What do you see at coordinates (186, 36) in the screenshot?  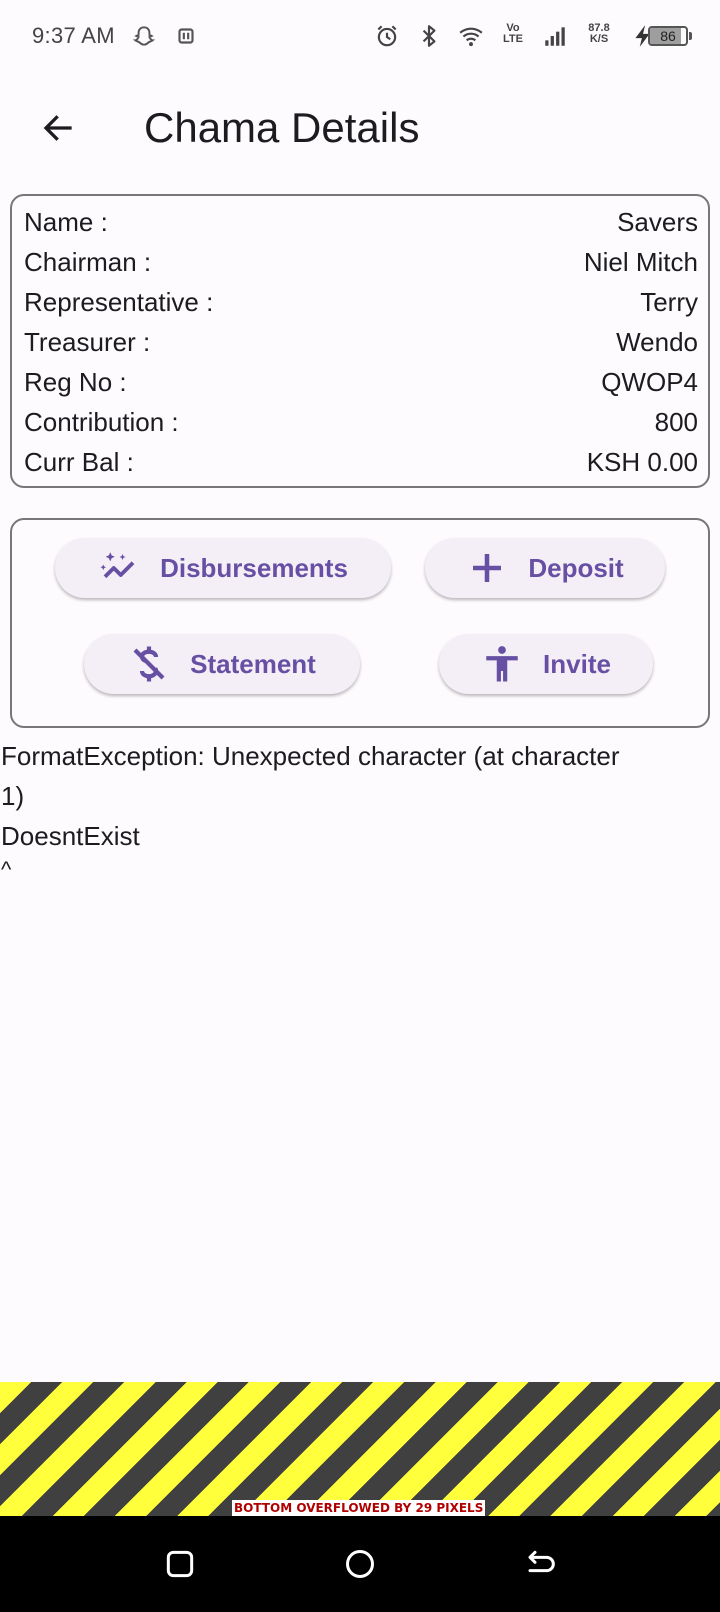 I see `nfc-icon` at bounding box center [186, 36].